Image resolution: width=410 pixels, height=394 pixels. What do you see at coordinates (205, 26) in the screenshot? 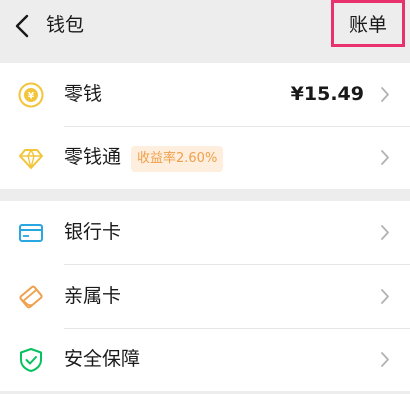
I see `top-bar: 钱包 账单` at bounding box center [205, 26].